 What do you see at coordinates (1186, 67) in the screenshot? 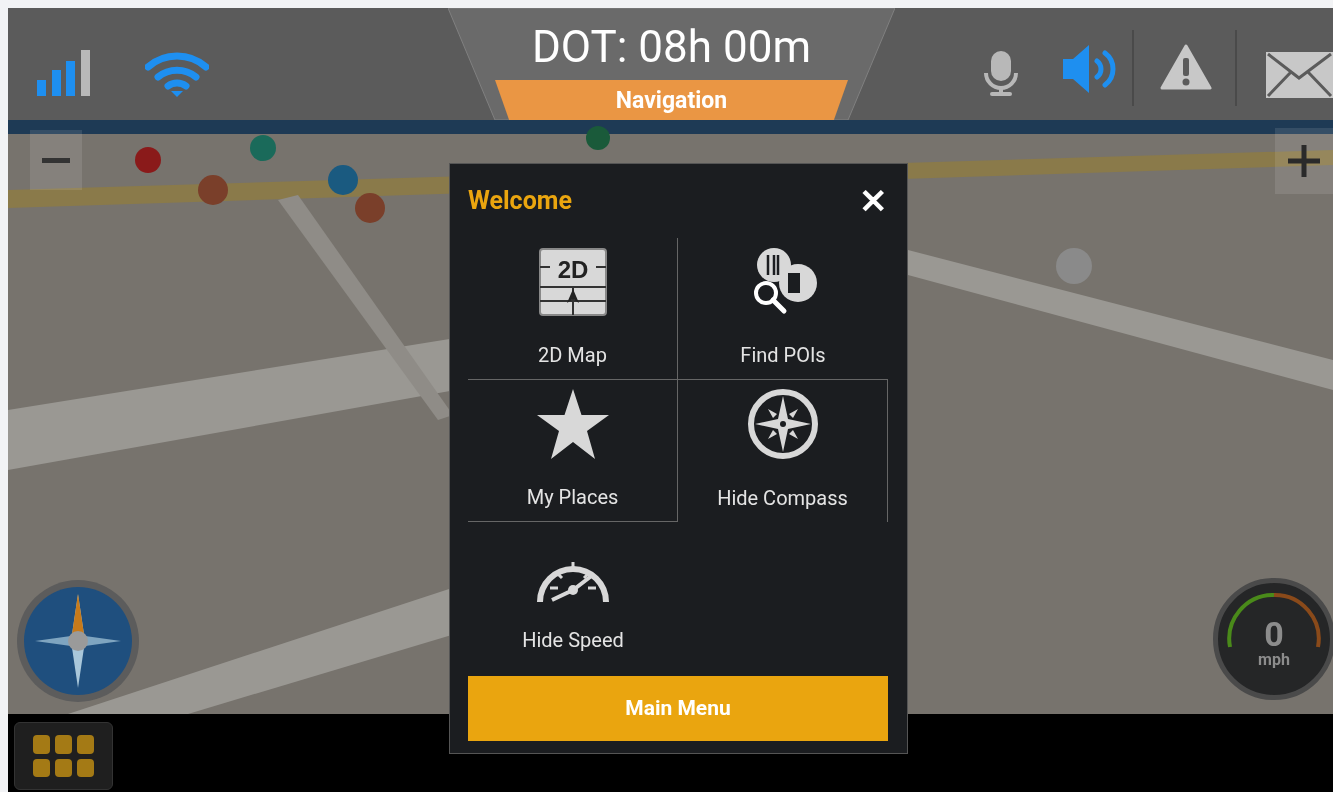
I see `warning-icon` at bounding box center [1186, 67].